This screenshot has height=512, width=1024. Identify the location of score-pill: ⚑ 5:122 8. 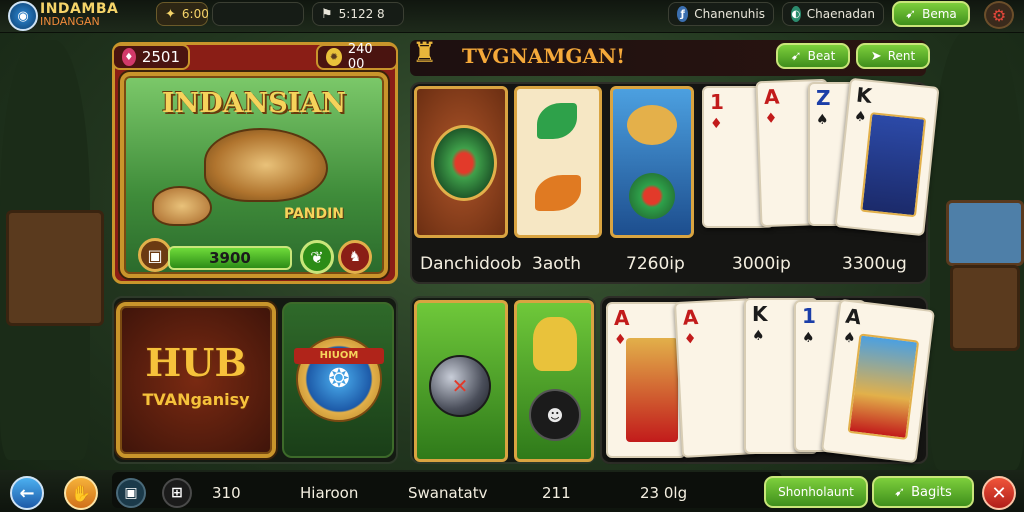
(358, 14).